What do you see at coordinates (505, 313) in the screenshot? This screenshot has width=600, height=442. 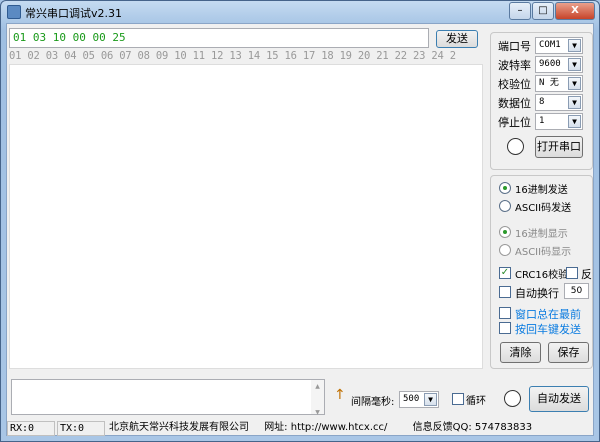 I see `always-on-top-checkbox` at bounding box center [505, 313].